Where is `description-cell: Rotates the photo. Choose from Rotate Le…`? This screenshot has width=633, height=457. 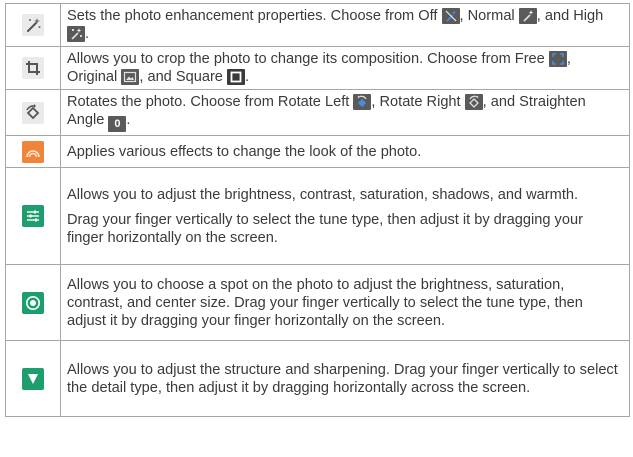
description-cell: Rotates the photo. Choose from Rotate Le… is located at coordinates (345, 112).